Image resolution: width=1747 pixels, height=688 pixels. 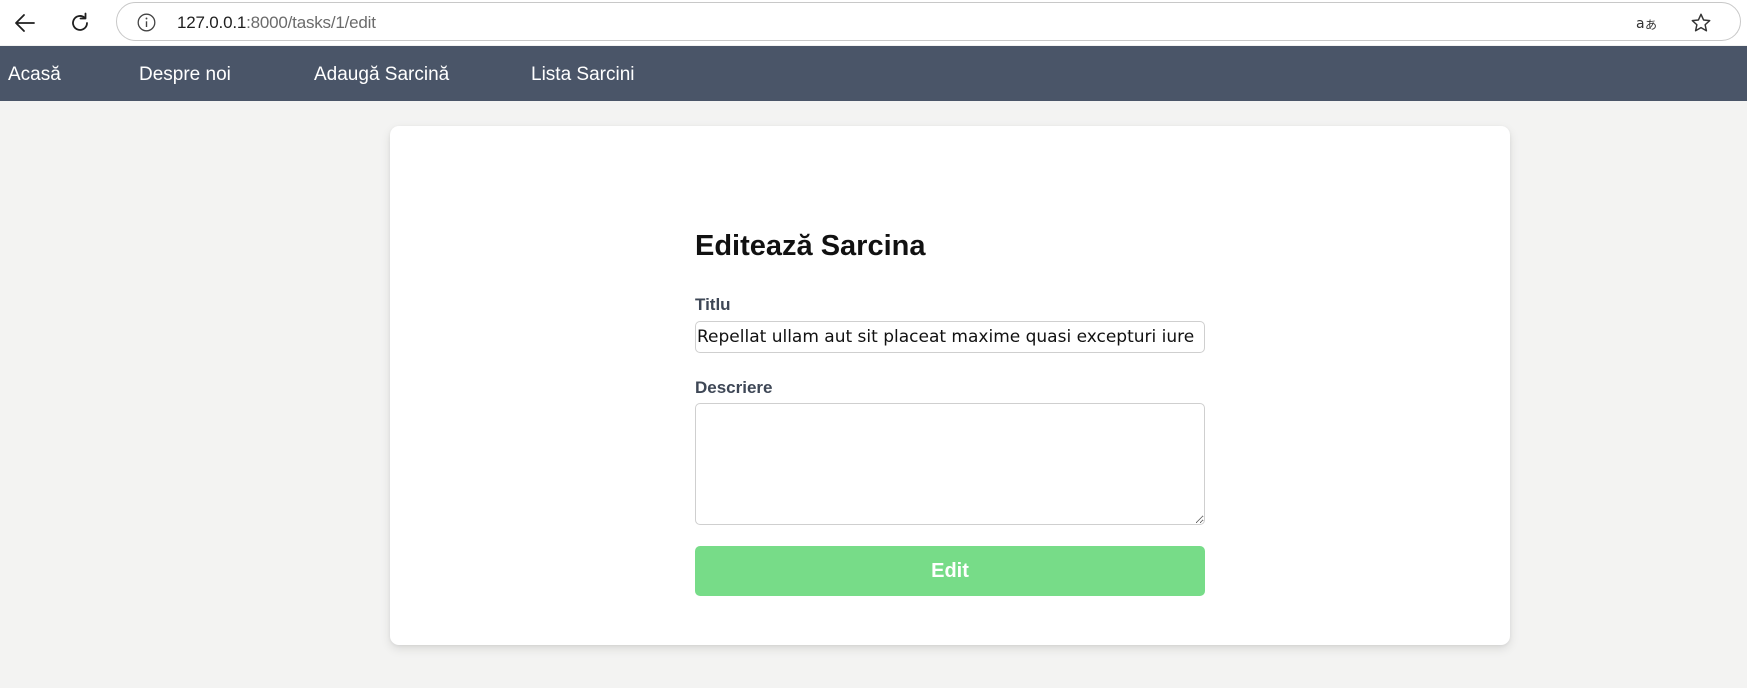 I want to click on description-label: Descriere, so click(x=734, y=387).